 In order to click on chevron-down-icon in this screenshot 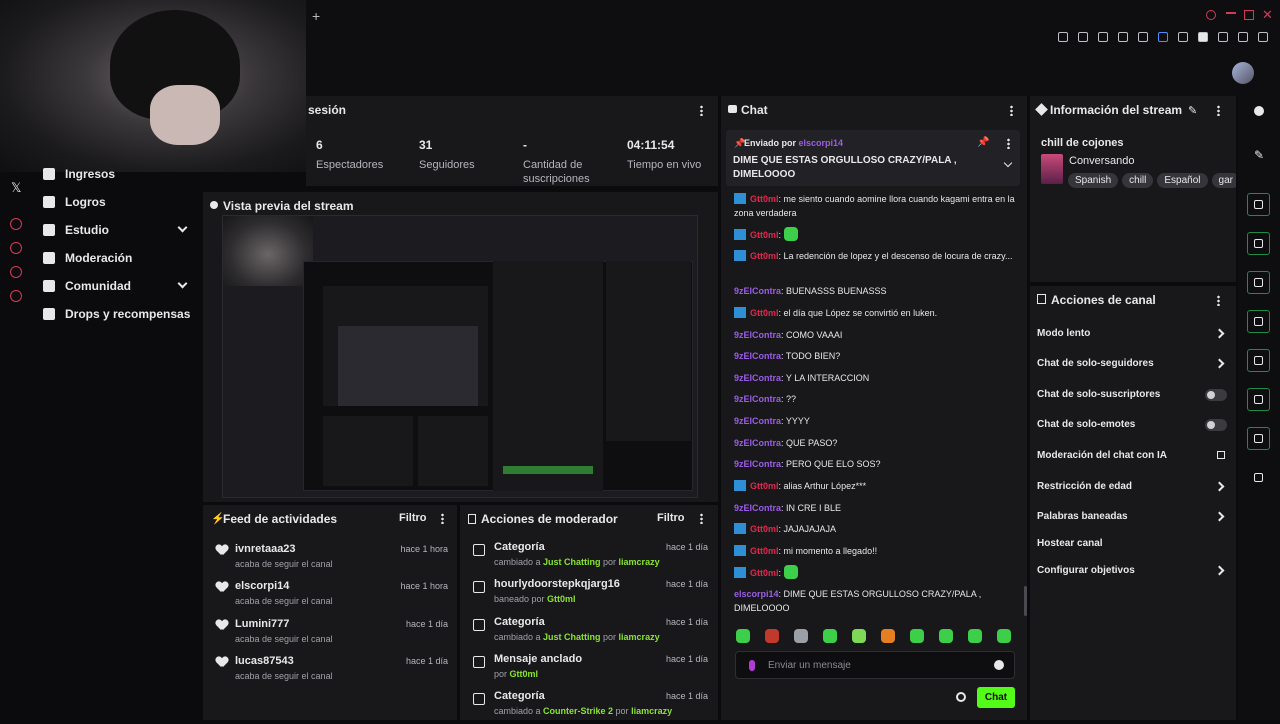, I will do `click(1008, 163)`.